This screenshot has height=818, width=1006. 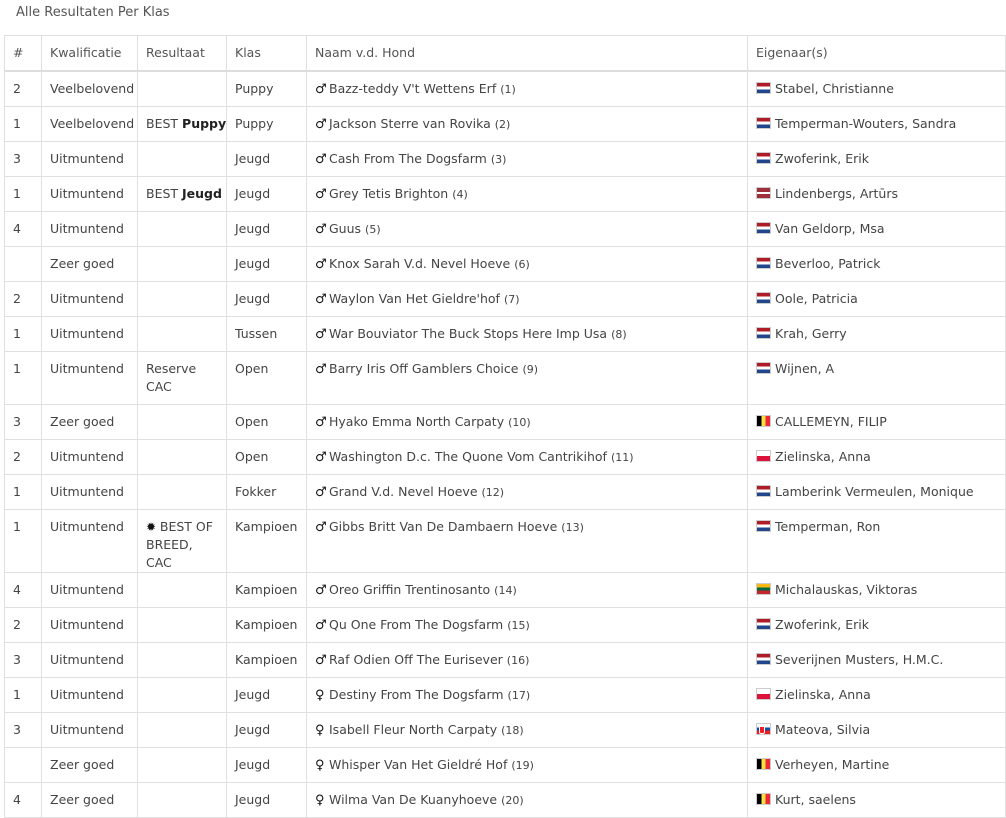 I want to click on rank-cell, so click(x=23, y=264).